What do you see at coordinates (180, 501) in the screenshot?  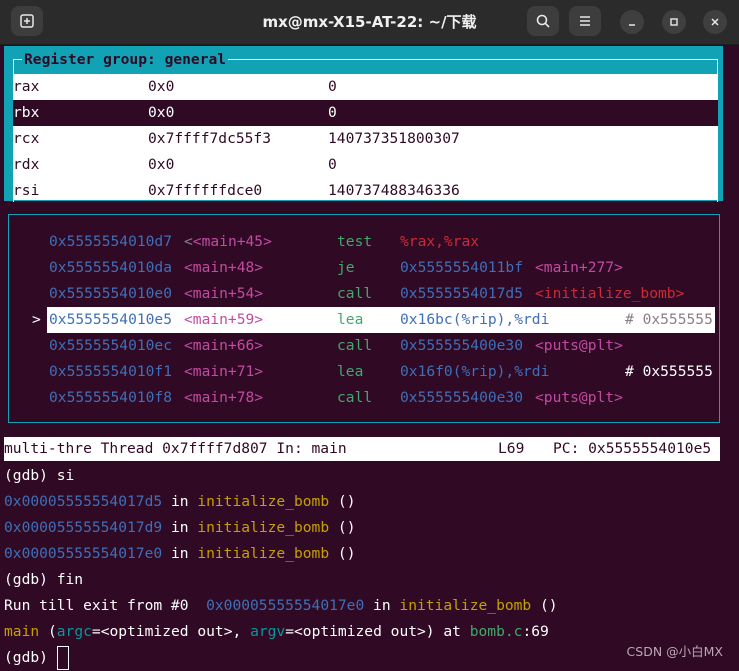 I see `console-line: 0x00005555554017d5 in initialize_bomb ()` at bounding box center [180, 501].